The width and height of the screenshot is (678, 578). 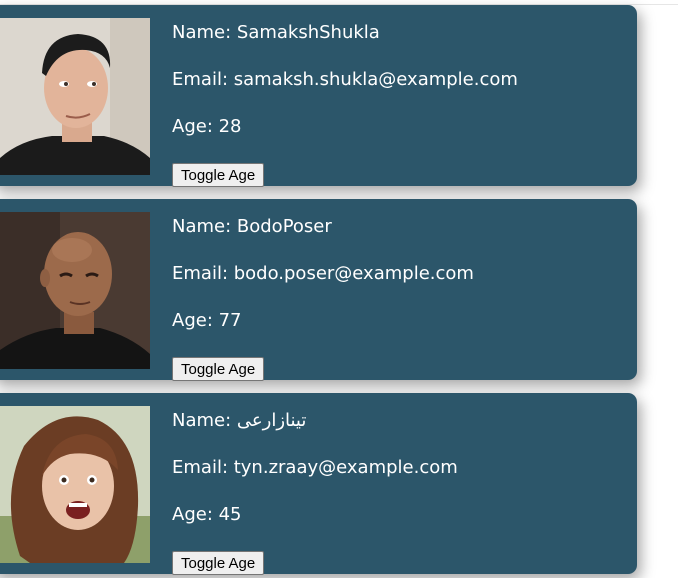 I want to click on user-name: Name: SamakshShukla, so click(x=276, y=32).